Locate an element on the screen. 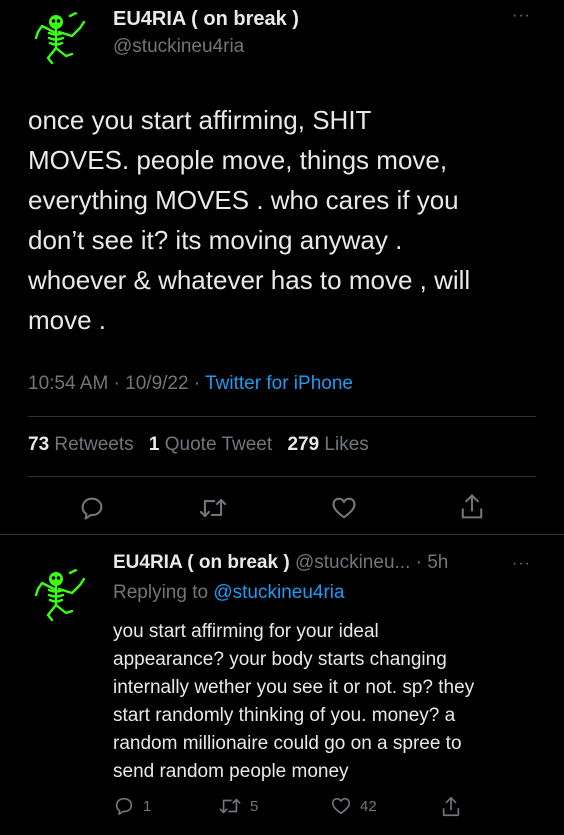 The width and height of the screenshot is (564, 835). retweets-count: 73 is located at coordinates (39, 444).